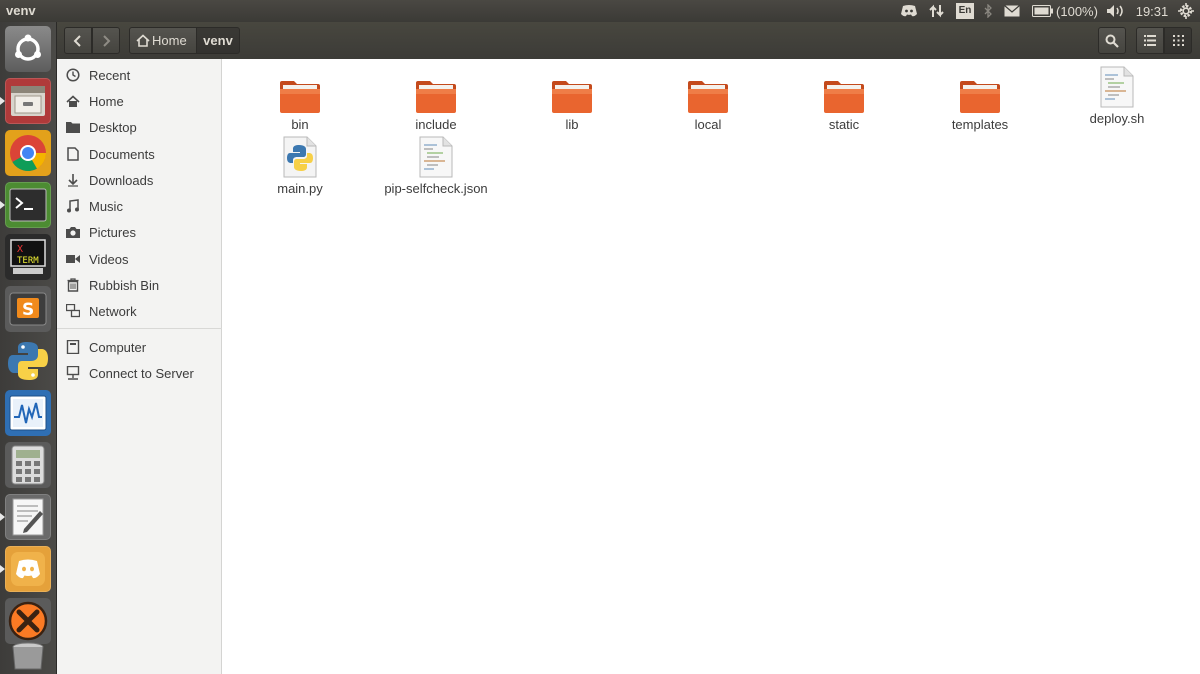 Image resolution: width=1200 pixels, height=674 pixels. What do you see at coordinates (139, 101) in the screenshot?
I see `sidebar-item-home: Home` at bounding box center [139, 101].